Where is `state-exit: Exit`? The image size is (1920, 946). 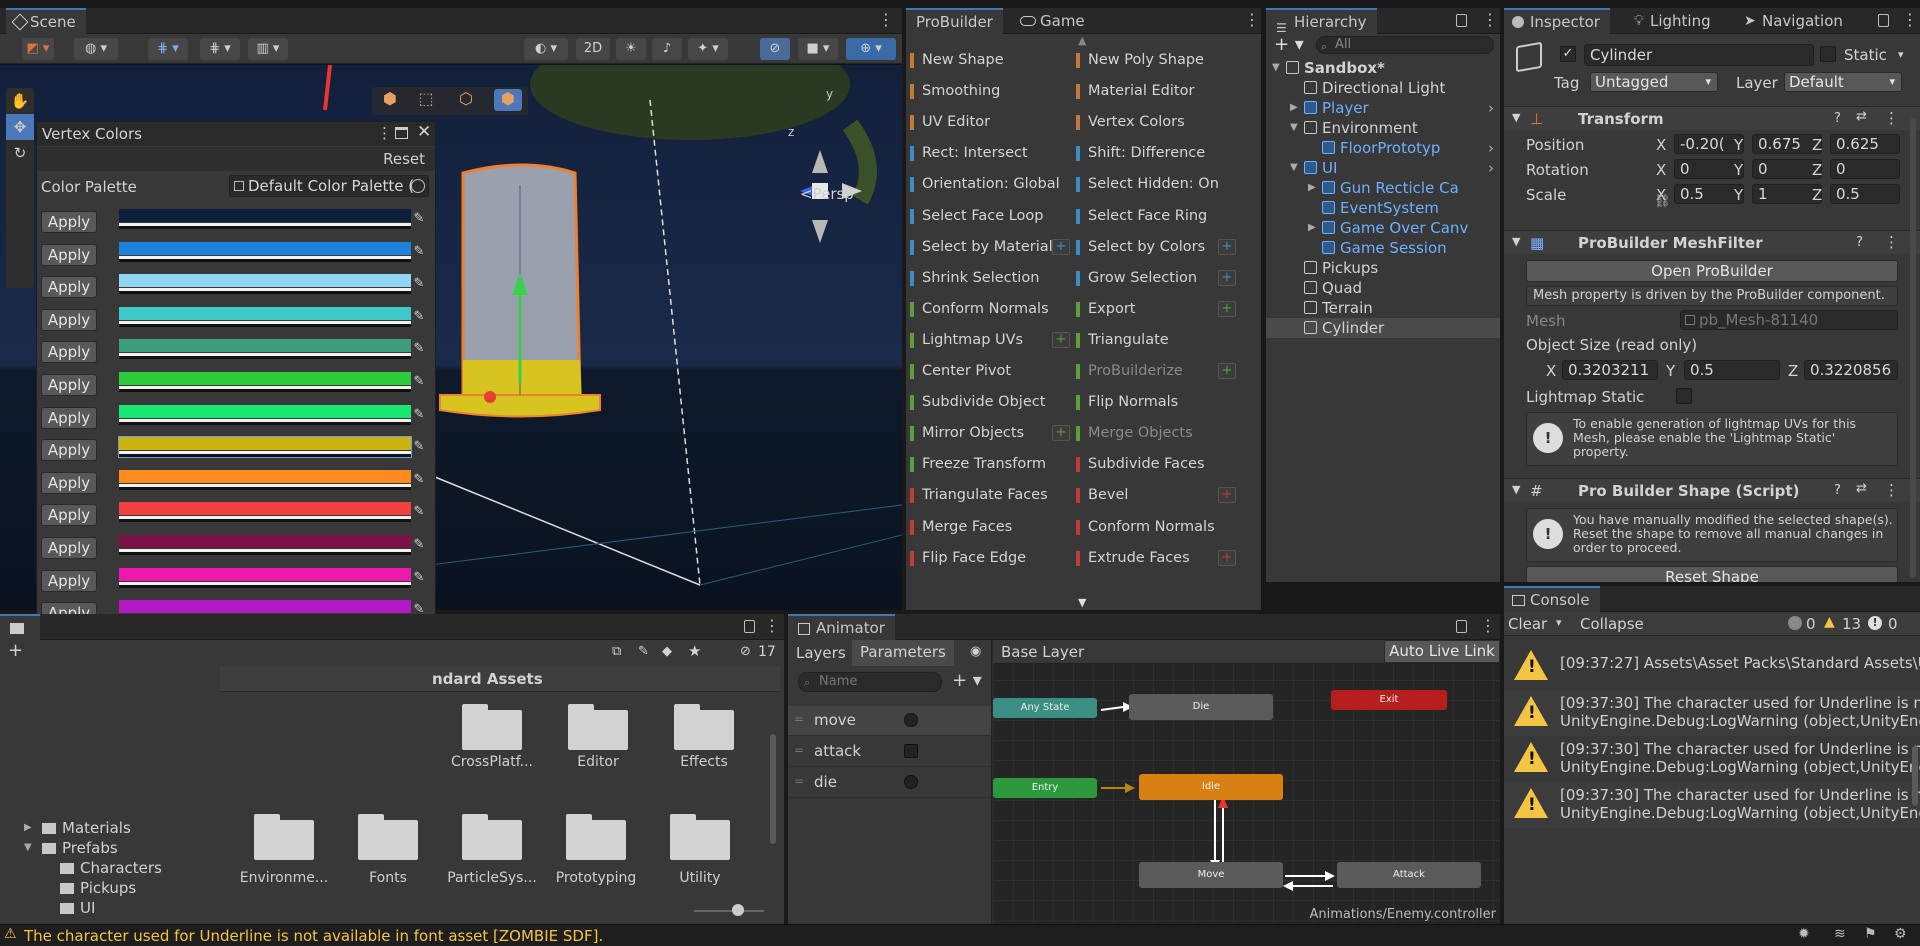 state-exit: Exit is located at coordinates (1389, 700).